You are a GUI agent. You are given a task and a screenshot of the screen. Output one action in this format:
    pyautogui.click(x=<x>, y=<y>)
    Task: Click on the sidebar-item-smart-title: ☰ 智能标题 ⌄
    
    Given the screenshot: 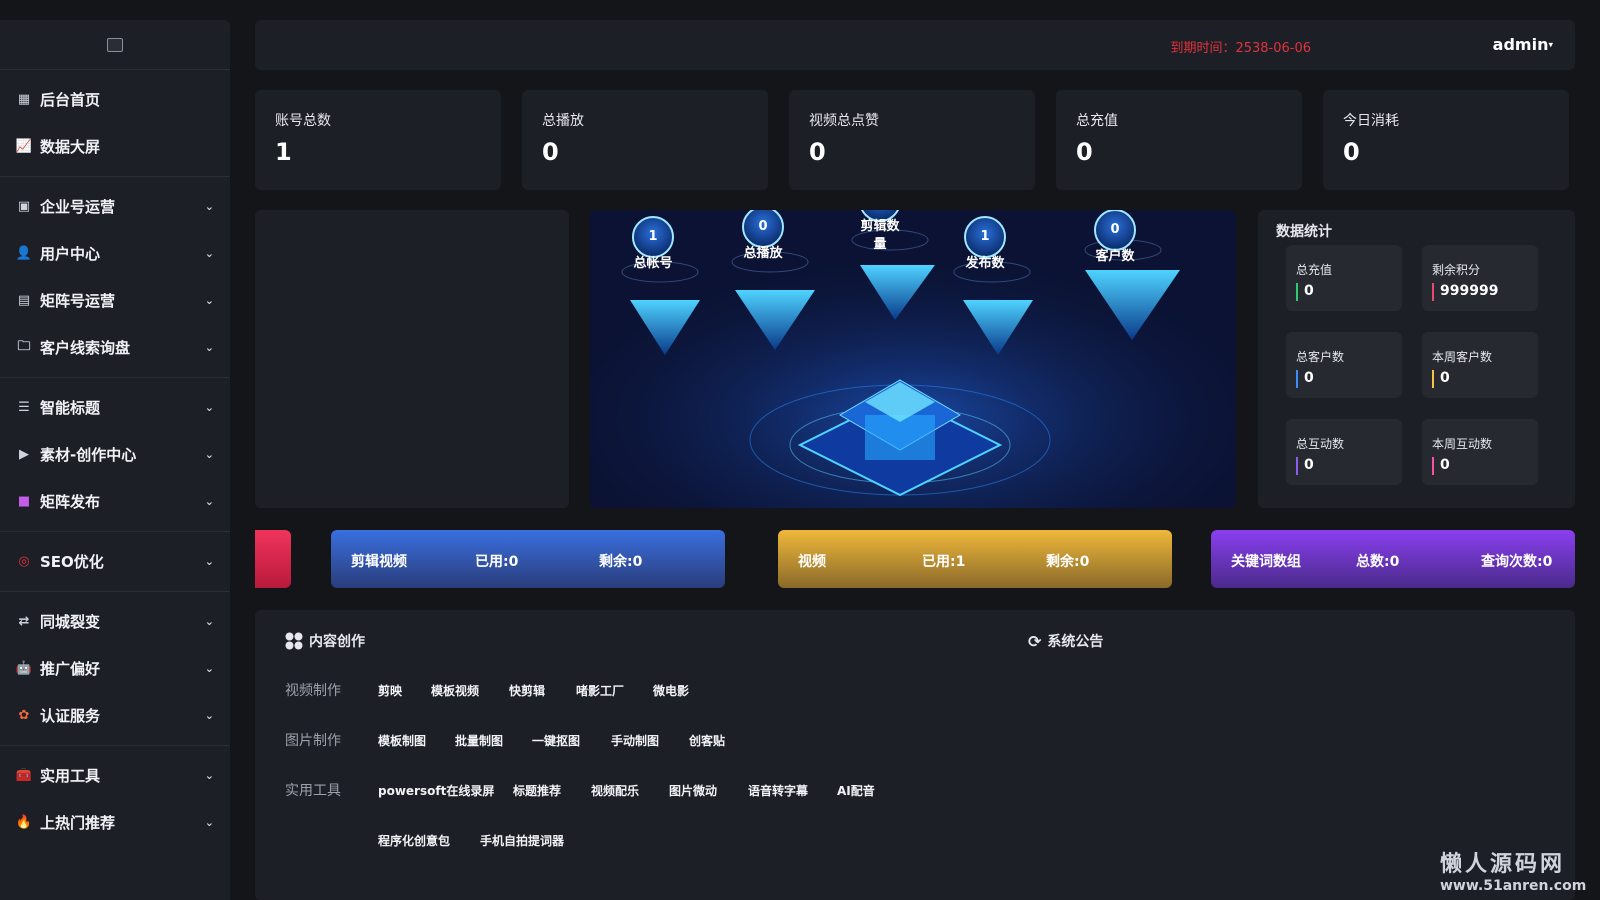 What is the action you would take?
    pyautogui.click(x=115, y=407)
    